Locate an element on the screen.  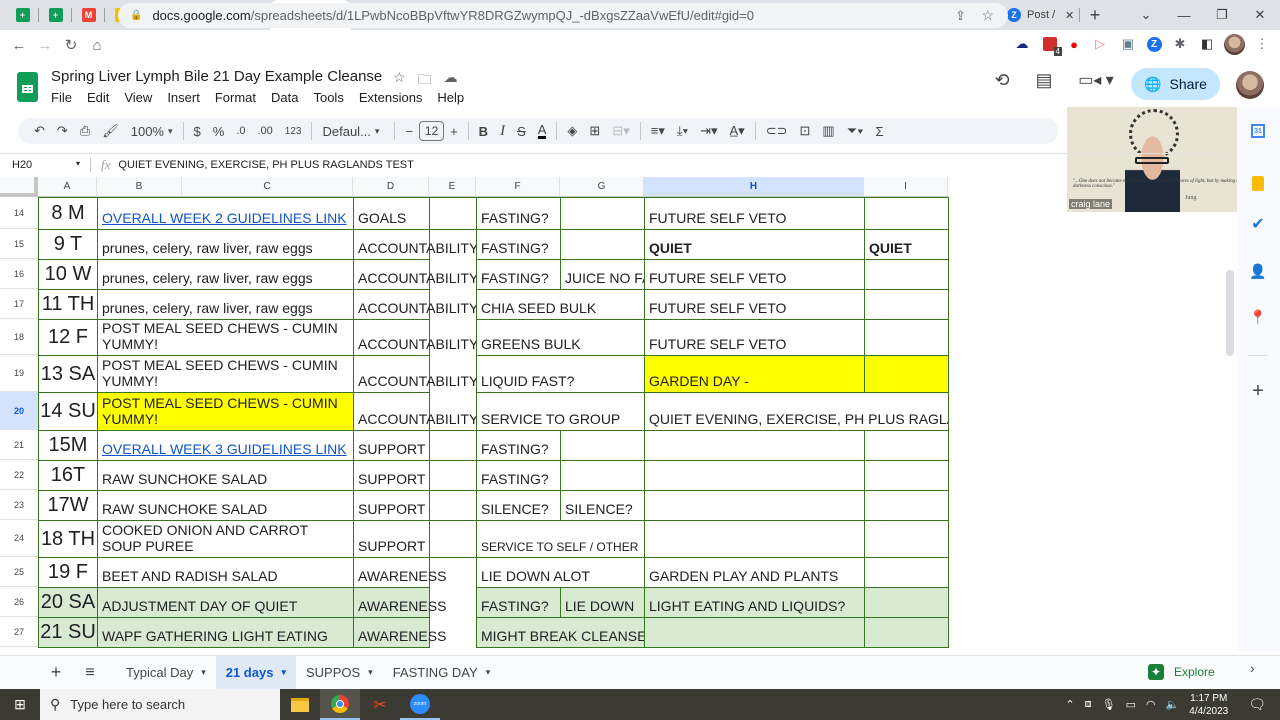
decrease-decimal-button: .0 is located at coordinates (240, 131).